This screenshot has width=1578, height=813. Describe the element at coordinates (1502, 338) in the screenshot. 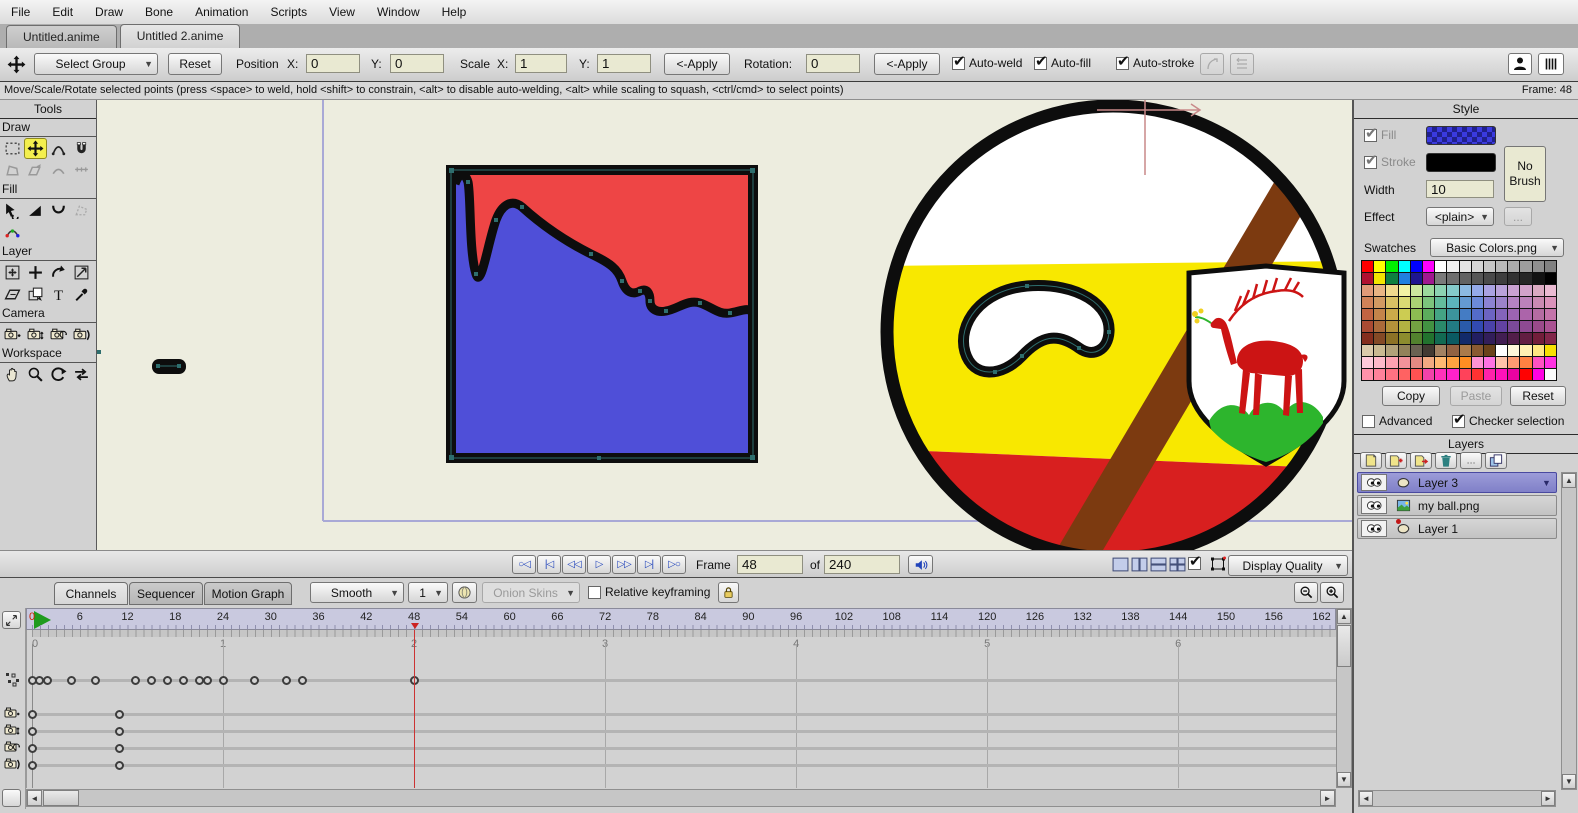

I see `swatch-r6-c11` at that location.